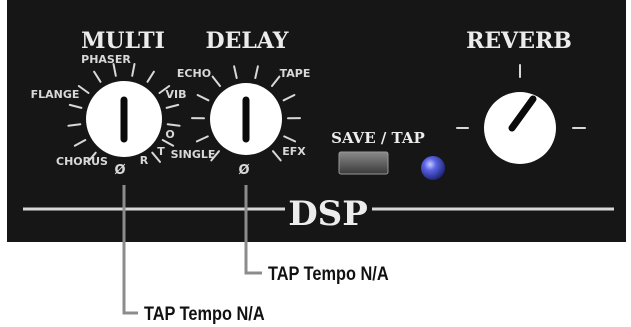 The width and height of the screenshot is (631, 327). Describe the element at coordinates (247, 41) in the screenshot. I see `delay-title: DELAY` at that location.